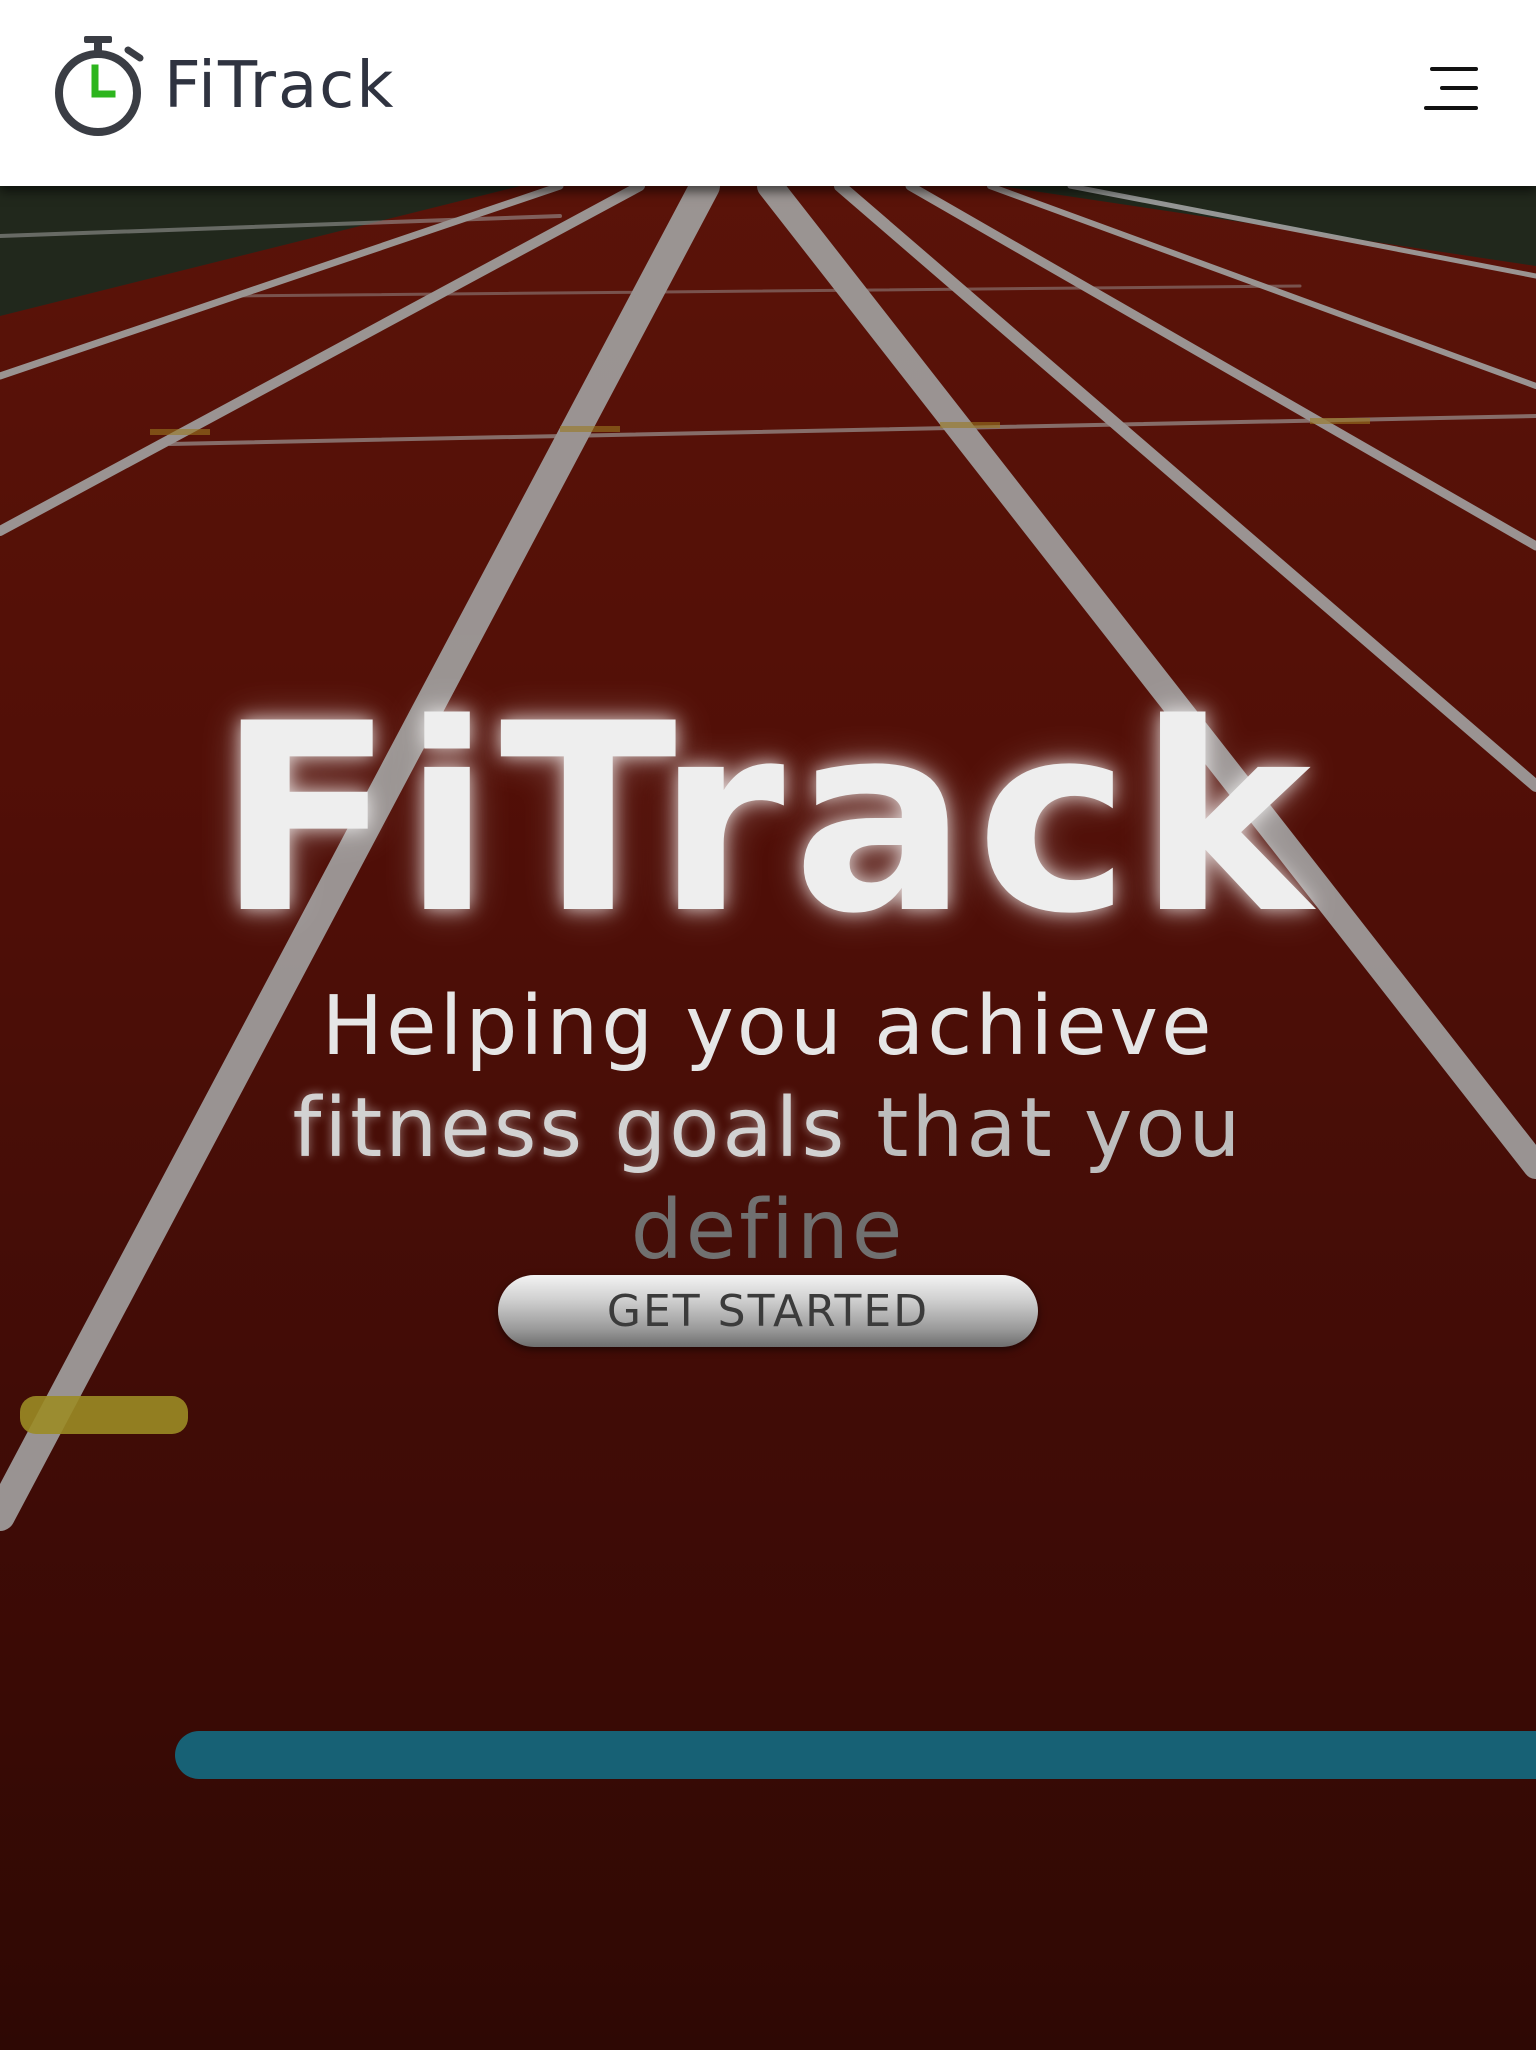 This screenshot has height=2050, width=1536. What do you see at coordinates (768, 1026) in the screenshot?
I see `tagline-part-1: Helping you achieve` at bounding box center [768, 1026].